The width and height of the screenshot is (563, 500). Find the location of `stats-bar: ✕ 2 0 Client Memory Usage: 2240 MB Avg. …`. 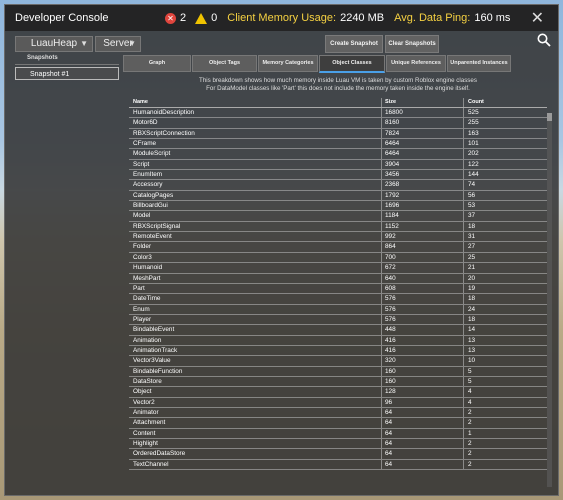

stats-bar: ✕ 2 0 Client Memory Usage: 2240 MB Avg. … is located at coordinates (337, 18).